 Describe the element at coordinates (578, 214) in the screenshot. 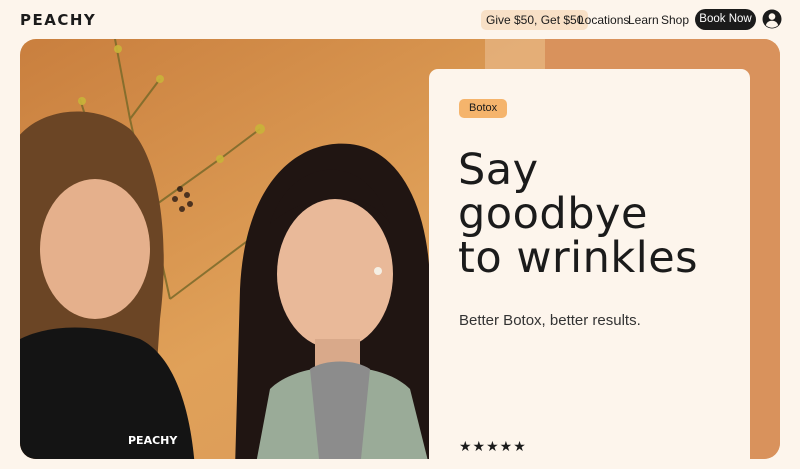

I see `hero-headline: Say goodbye to wrinkles` at that location.